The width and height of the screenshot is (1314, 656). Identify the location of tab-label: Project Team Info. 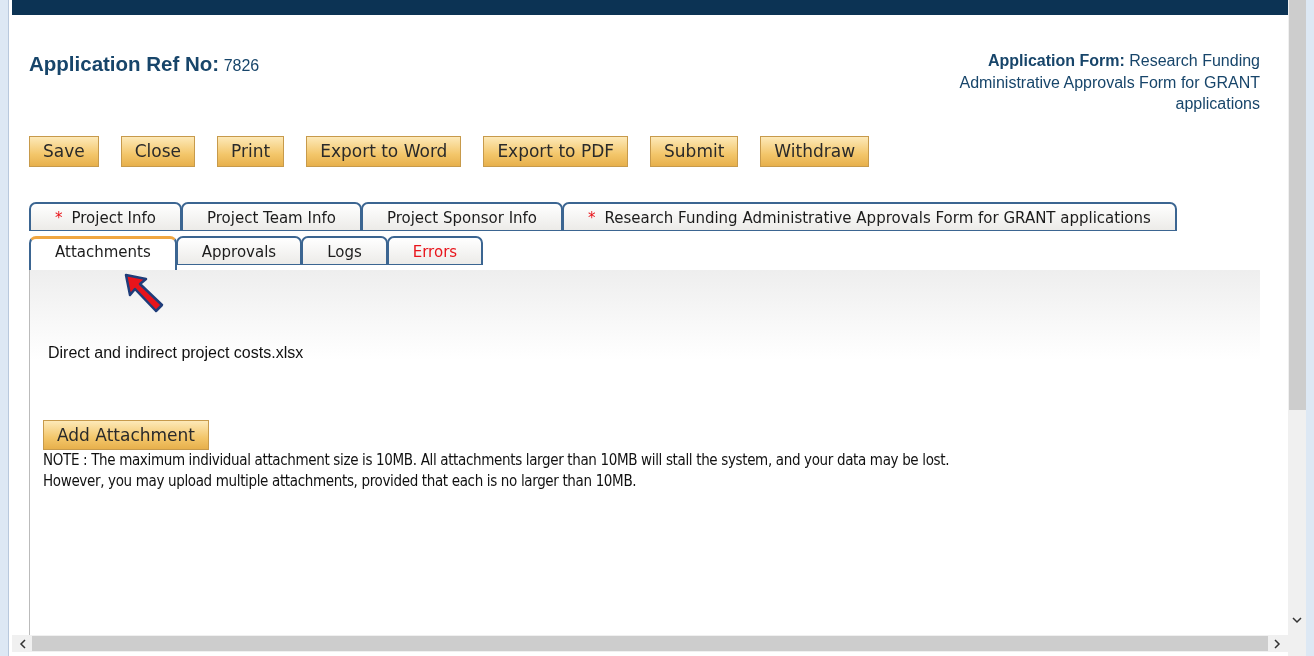
(271, 218).